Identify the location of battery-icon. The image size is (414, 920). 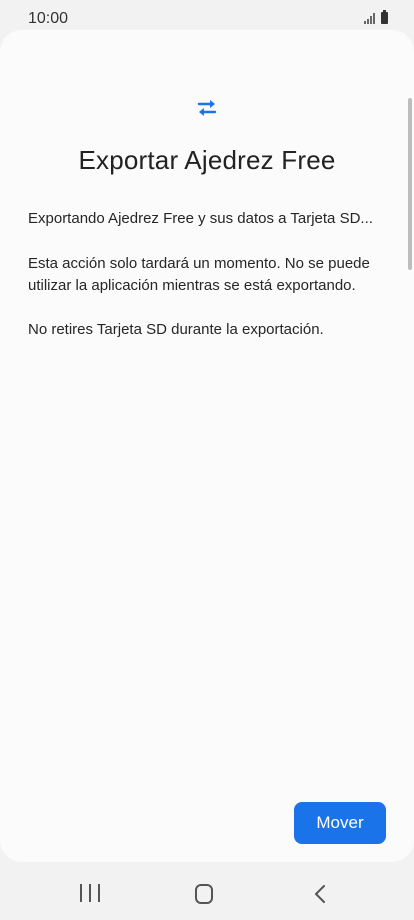
(384, 17).